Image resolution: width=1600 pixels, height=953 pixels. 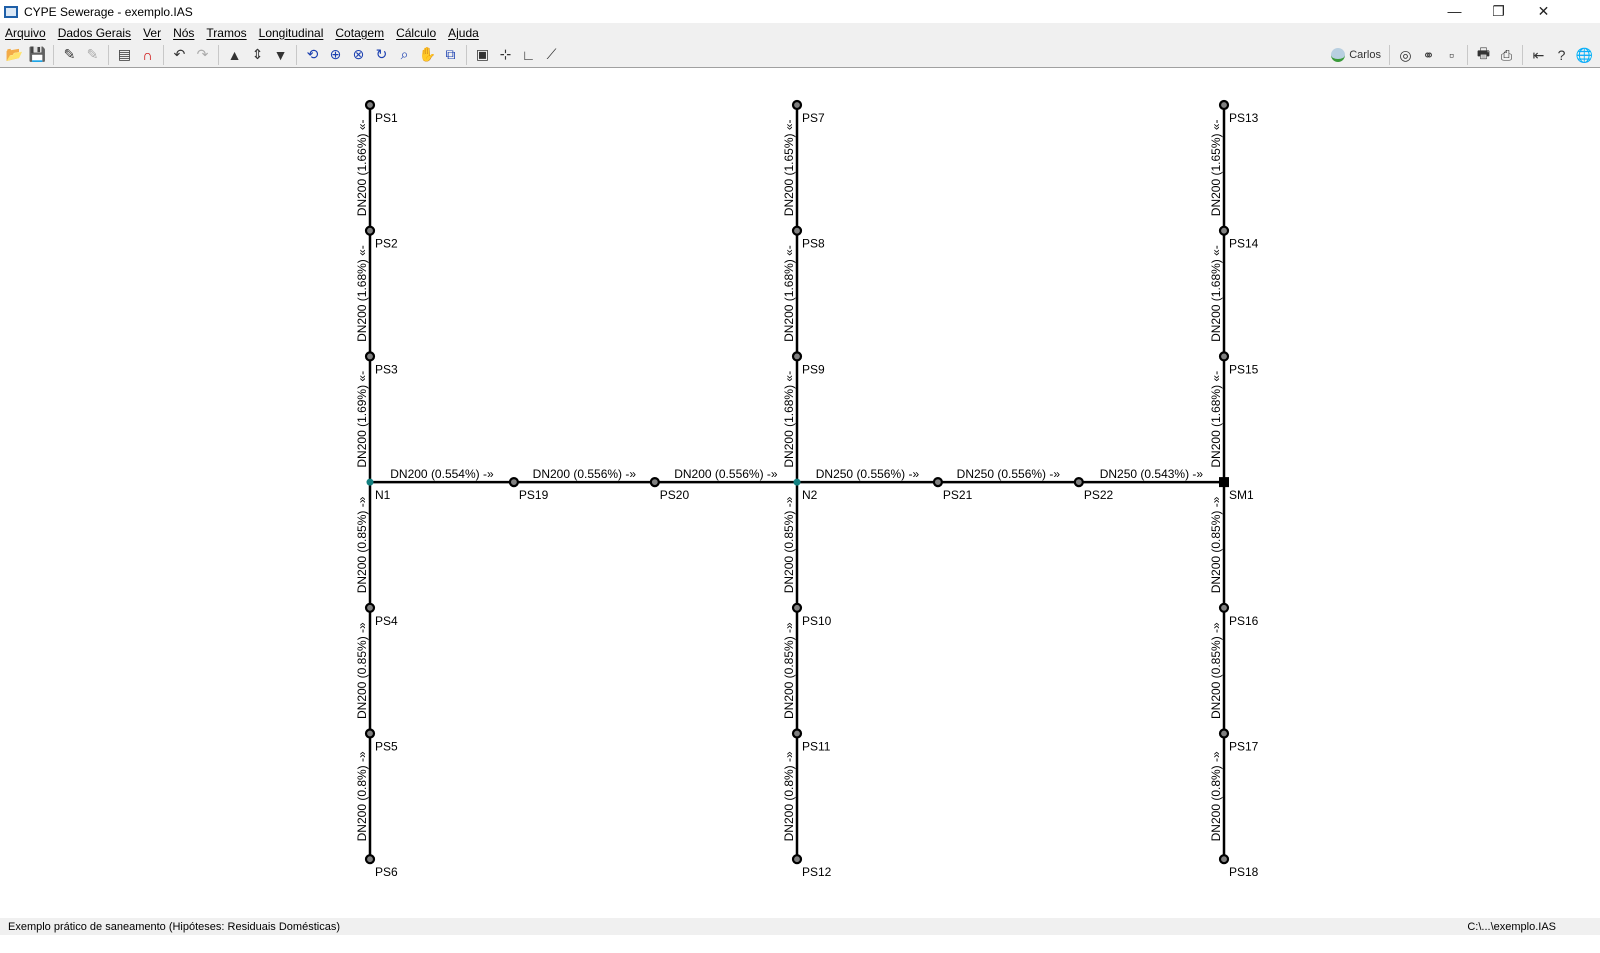 What do you see at coordinates (1454, 11) in the screenshot?
I see `minimize-button: —` at bounding box center [1454, 11].